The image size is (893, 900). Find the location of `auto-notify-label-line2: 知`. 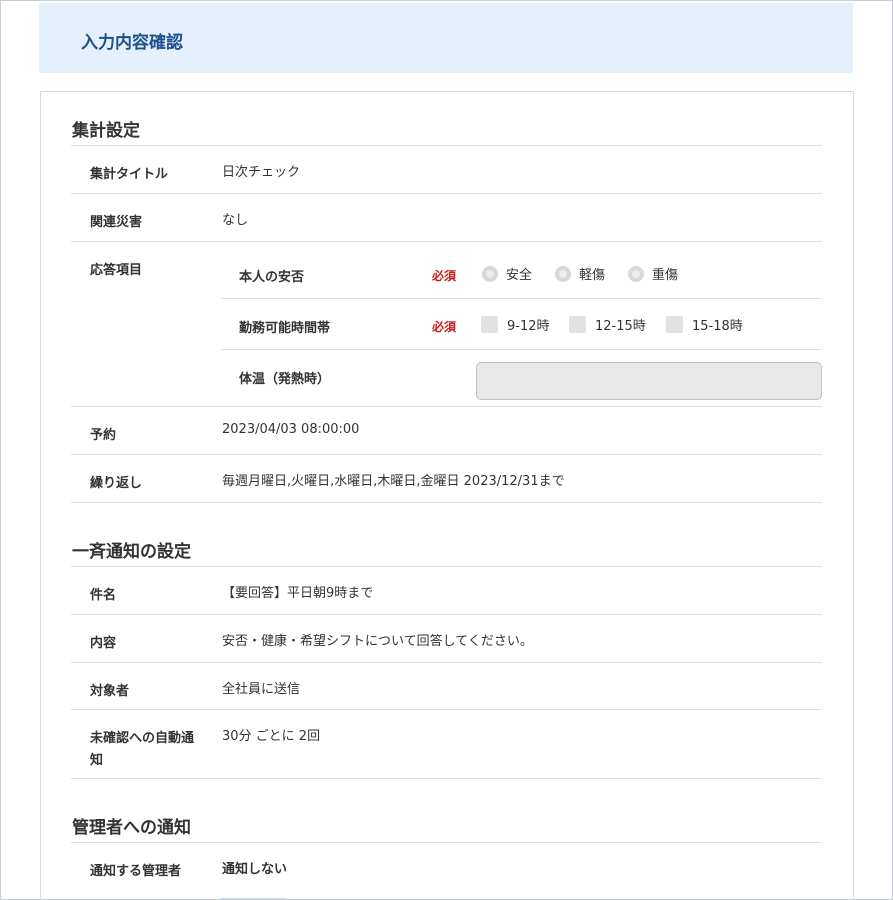

auto-notify-label-line2: 知 is located at coordinates (97, 760).